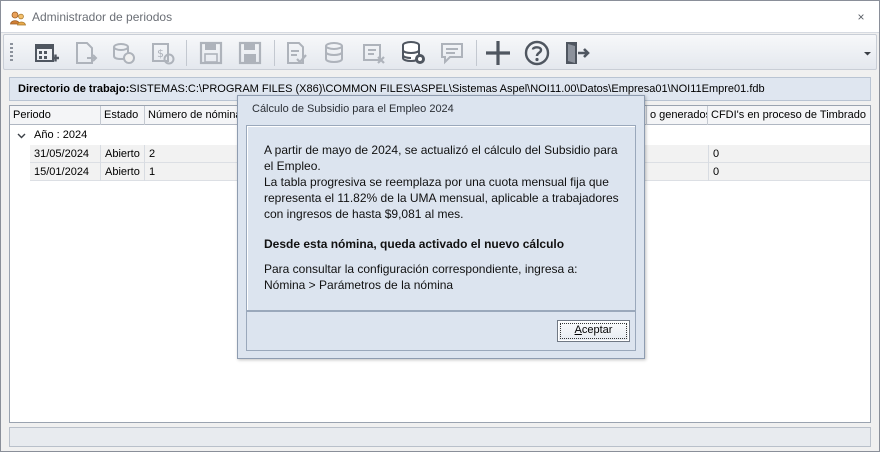 Image resolution: width=880 pixels, height=452 pixels. I want to click on toolbar-grip, so click(11, 53).